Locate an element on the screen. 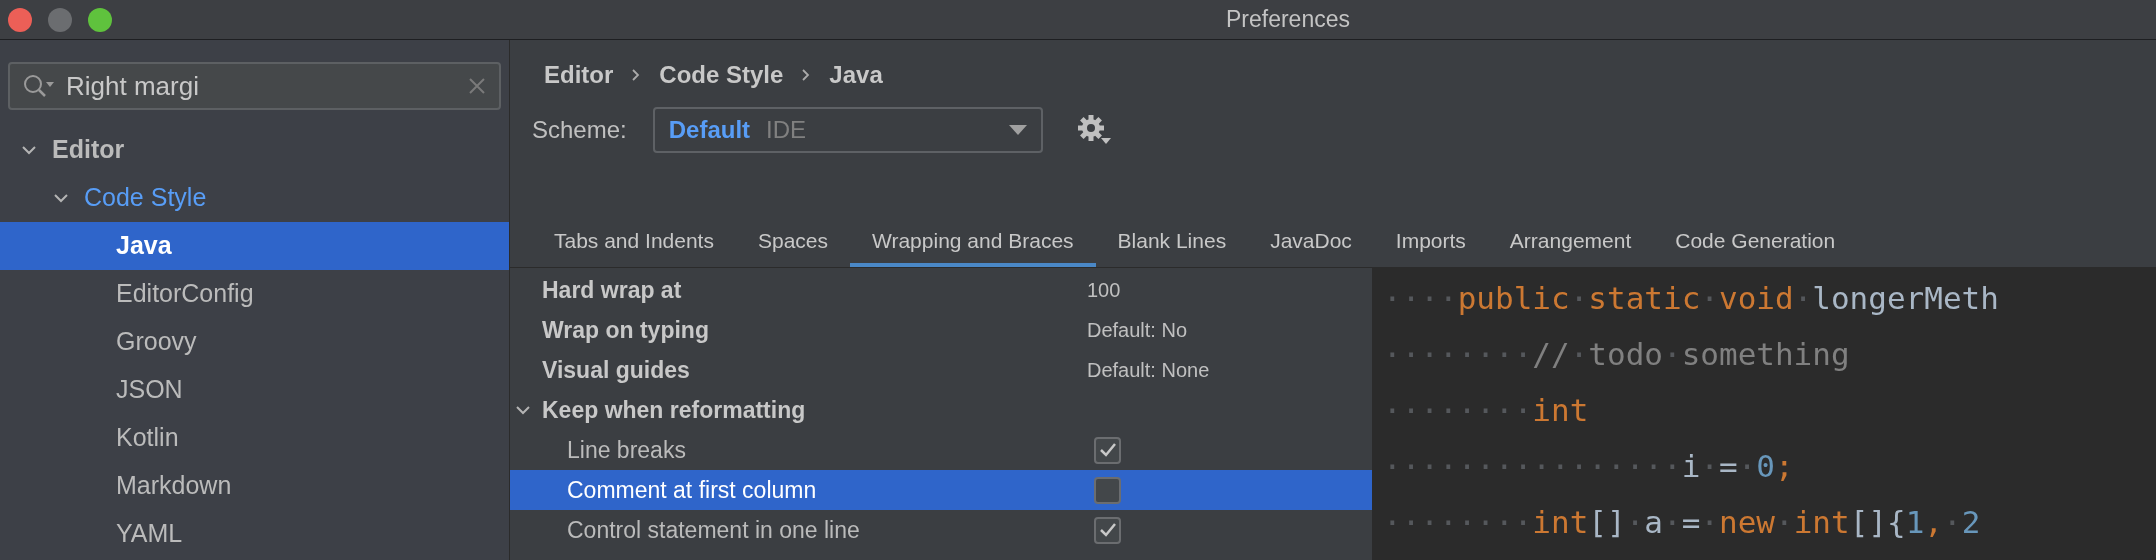  tab: Arrangement is located at coordinates (1570, 243).